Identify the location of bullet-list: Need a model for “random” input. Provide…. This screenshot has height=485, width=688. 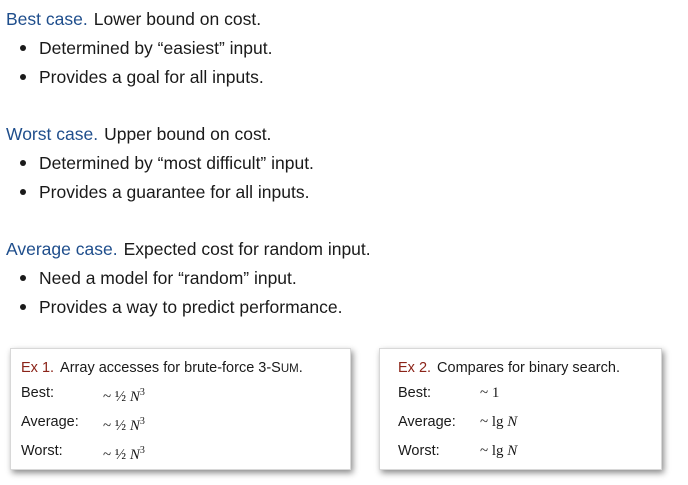
(188, 292).